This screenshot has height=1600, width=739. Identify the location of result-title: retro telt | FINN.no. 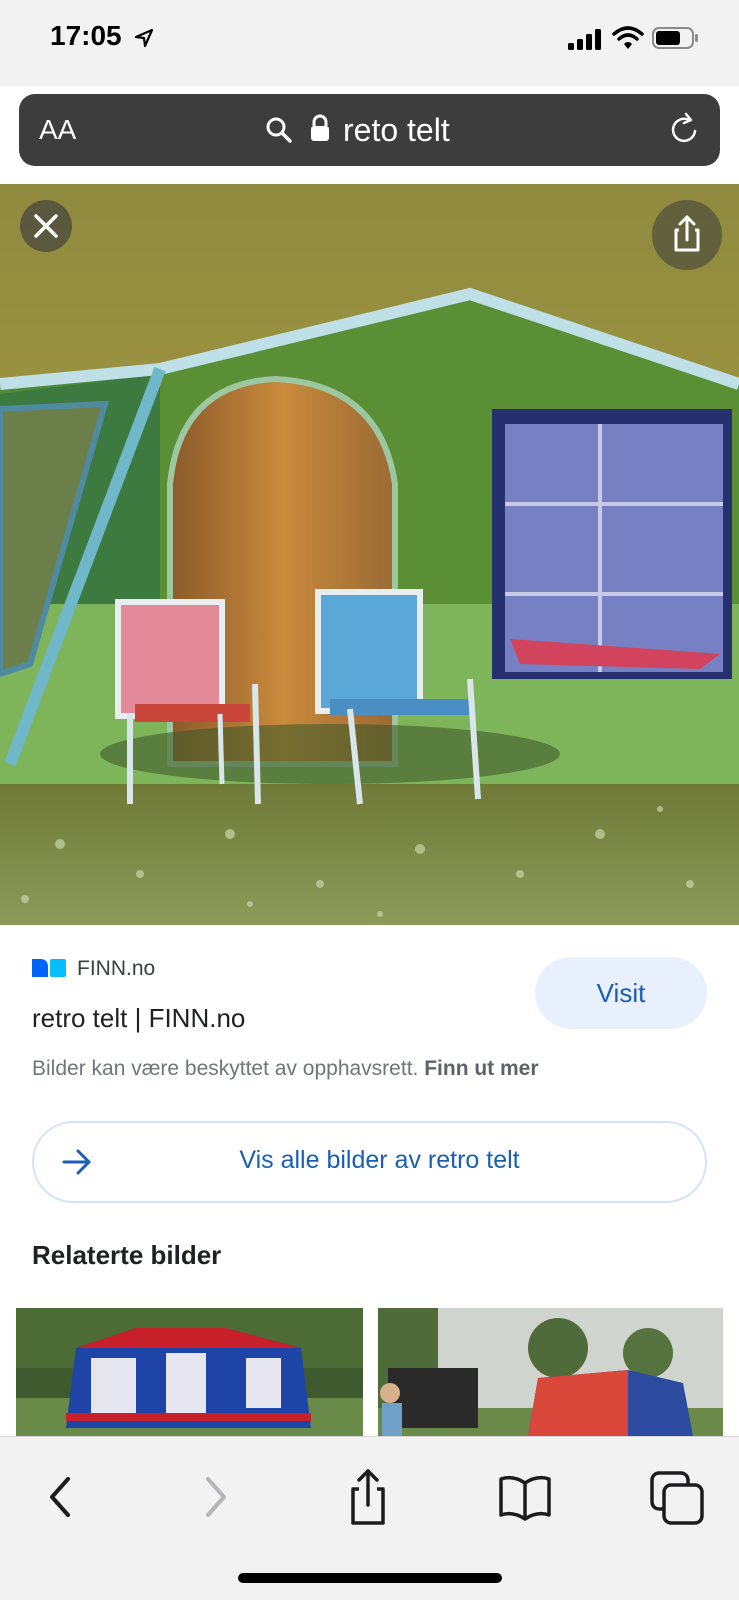
(138, 1018).